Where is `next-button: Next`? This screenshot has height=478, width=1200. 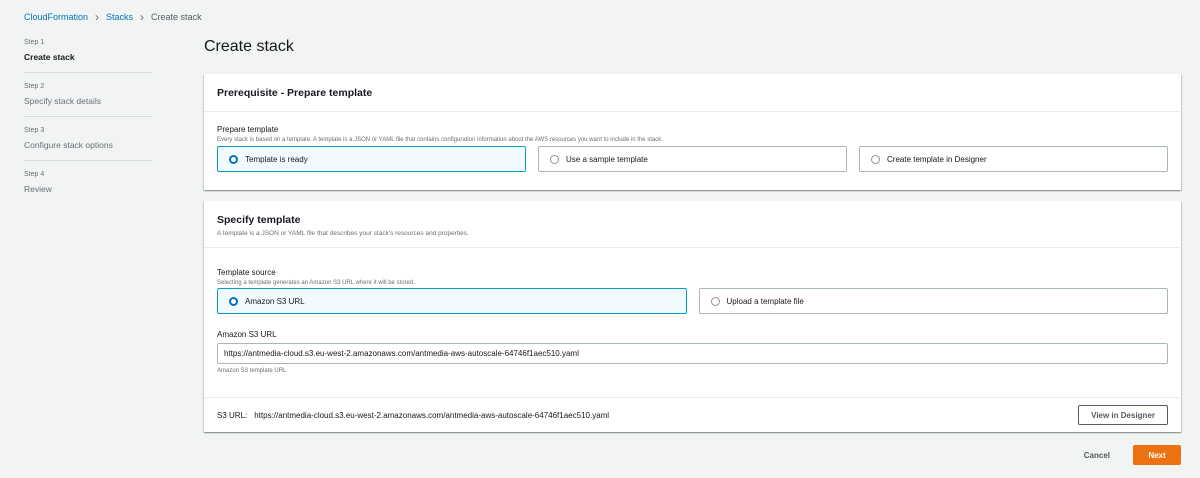
next-button: Next is located at coordinates (1157, 455).